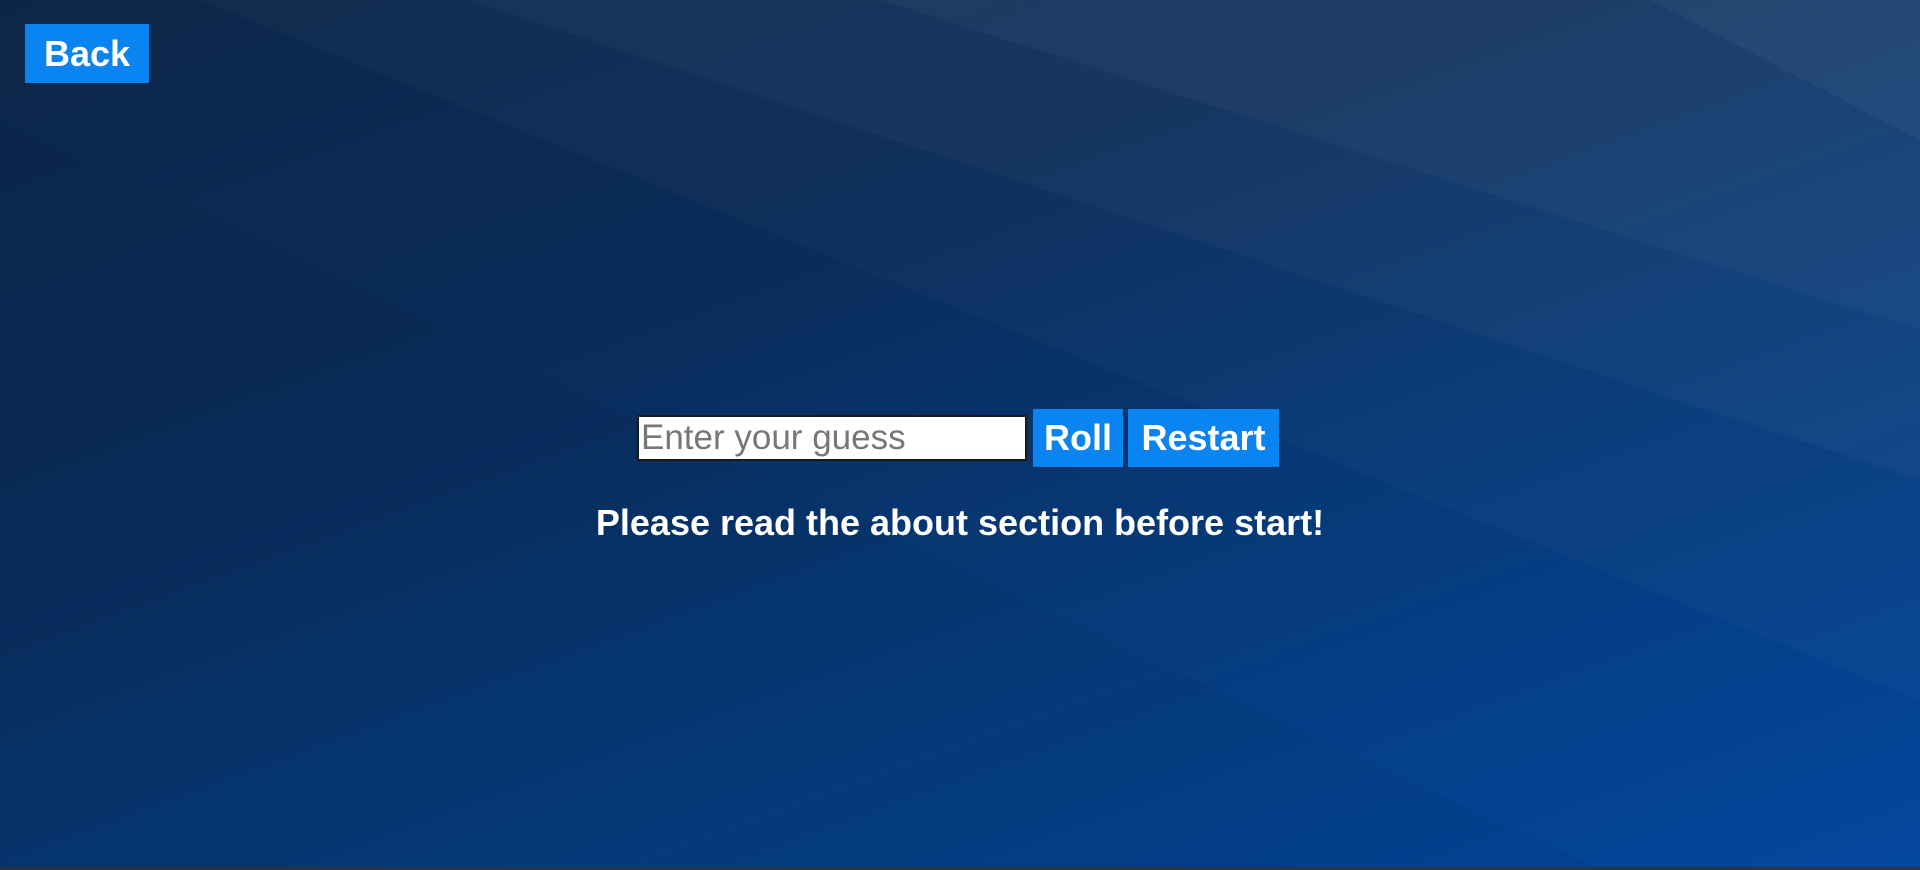  What do you see at coordinates (832, 438) in the screenshot?
I see `guess-input` at bounding box center [832, 438].